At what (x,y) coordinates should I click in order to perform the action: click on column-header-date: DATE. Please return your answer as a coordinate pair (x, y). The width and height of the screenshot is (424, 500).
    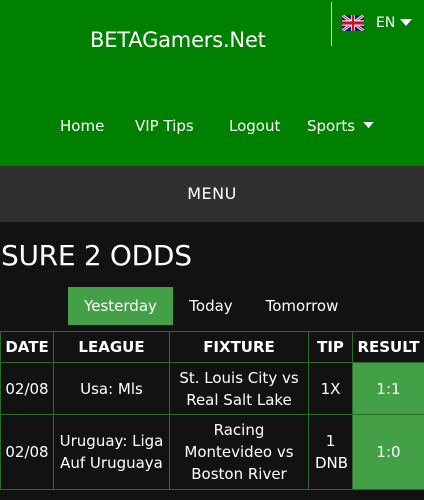
    Looking at the image, I should click on (27, 347).